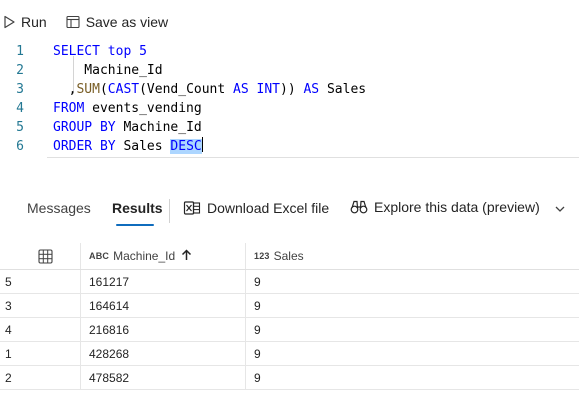 This screenshot has height=415, width=579. Describe the element at coordinates (186, 146) in the screenshot. I see `selected-token: DESC` at that location.